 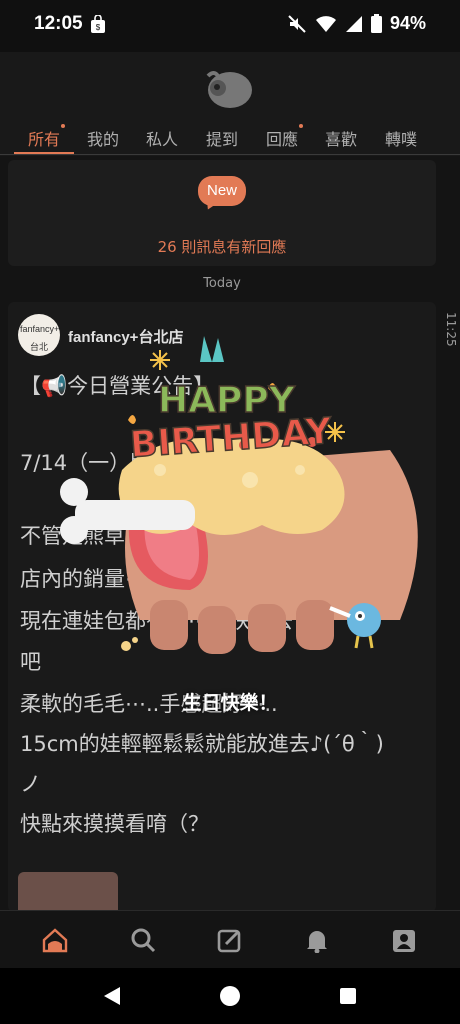 I want to click on app-header: 所有 我的 私人 提到 回應 喜歡 轉噗, so click(x=230, y=104).